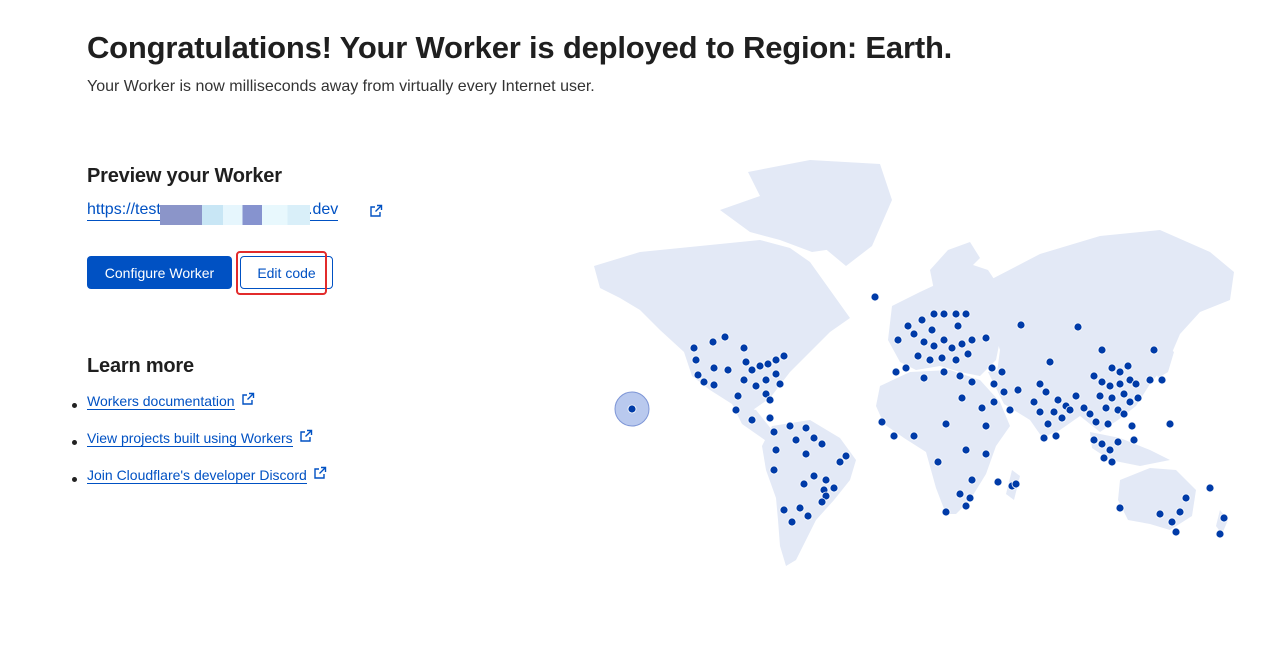 The width and height of the screenshot is (1284, 651). Describe the element at coordinates (809, 493) in the screenshot. I see `south-america-landmass` at that location.